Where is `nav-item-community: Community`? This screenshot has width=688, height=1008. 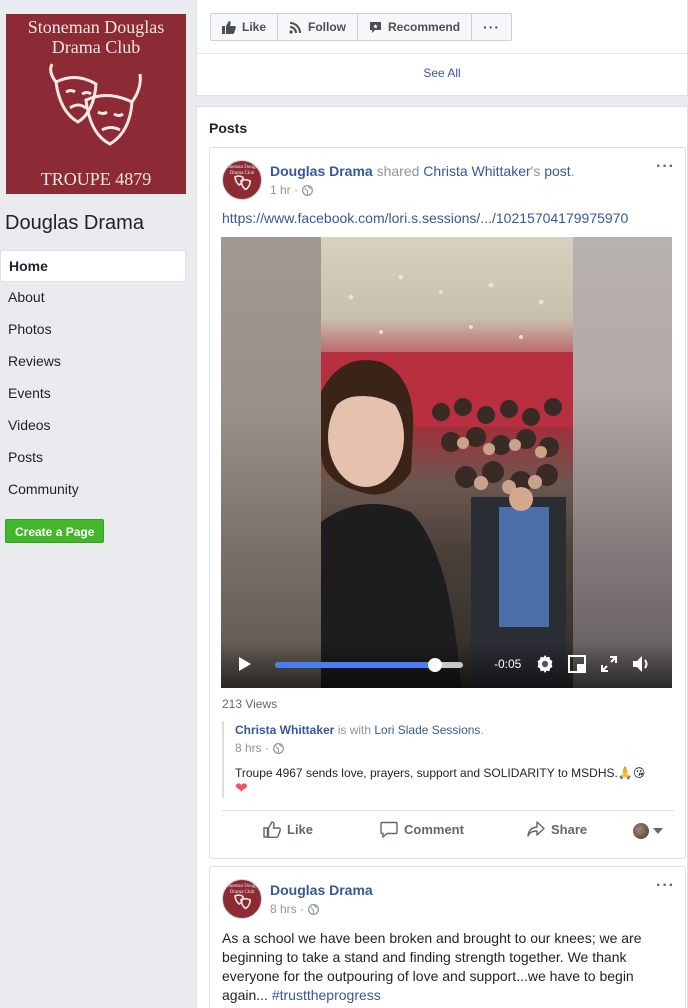
nav-item-community: Community is located at coordinates (93, 490).